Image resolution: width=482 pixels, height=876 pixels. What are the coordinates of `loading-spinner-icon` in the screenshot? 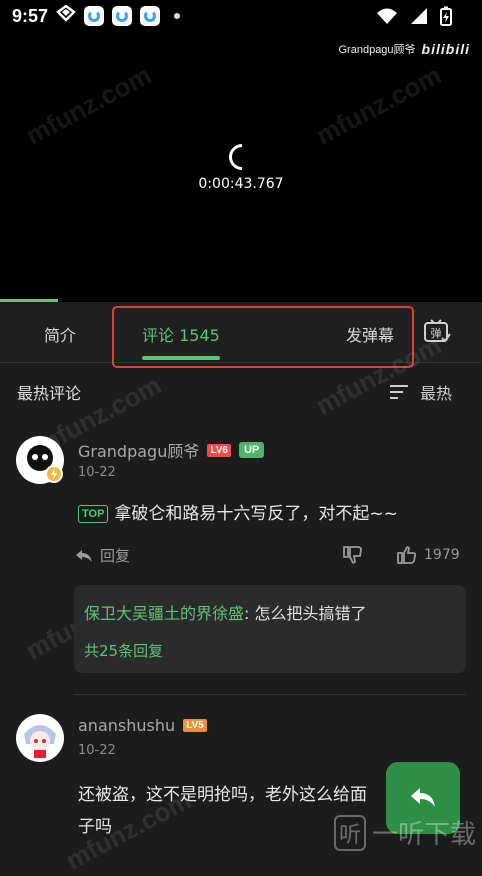 It's located at (242, 157).